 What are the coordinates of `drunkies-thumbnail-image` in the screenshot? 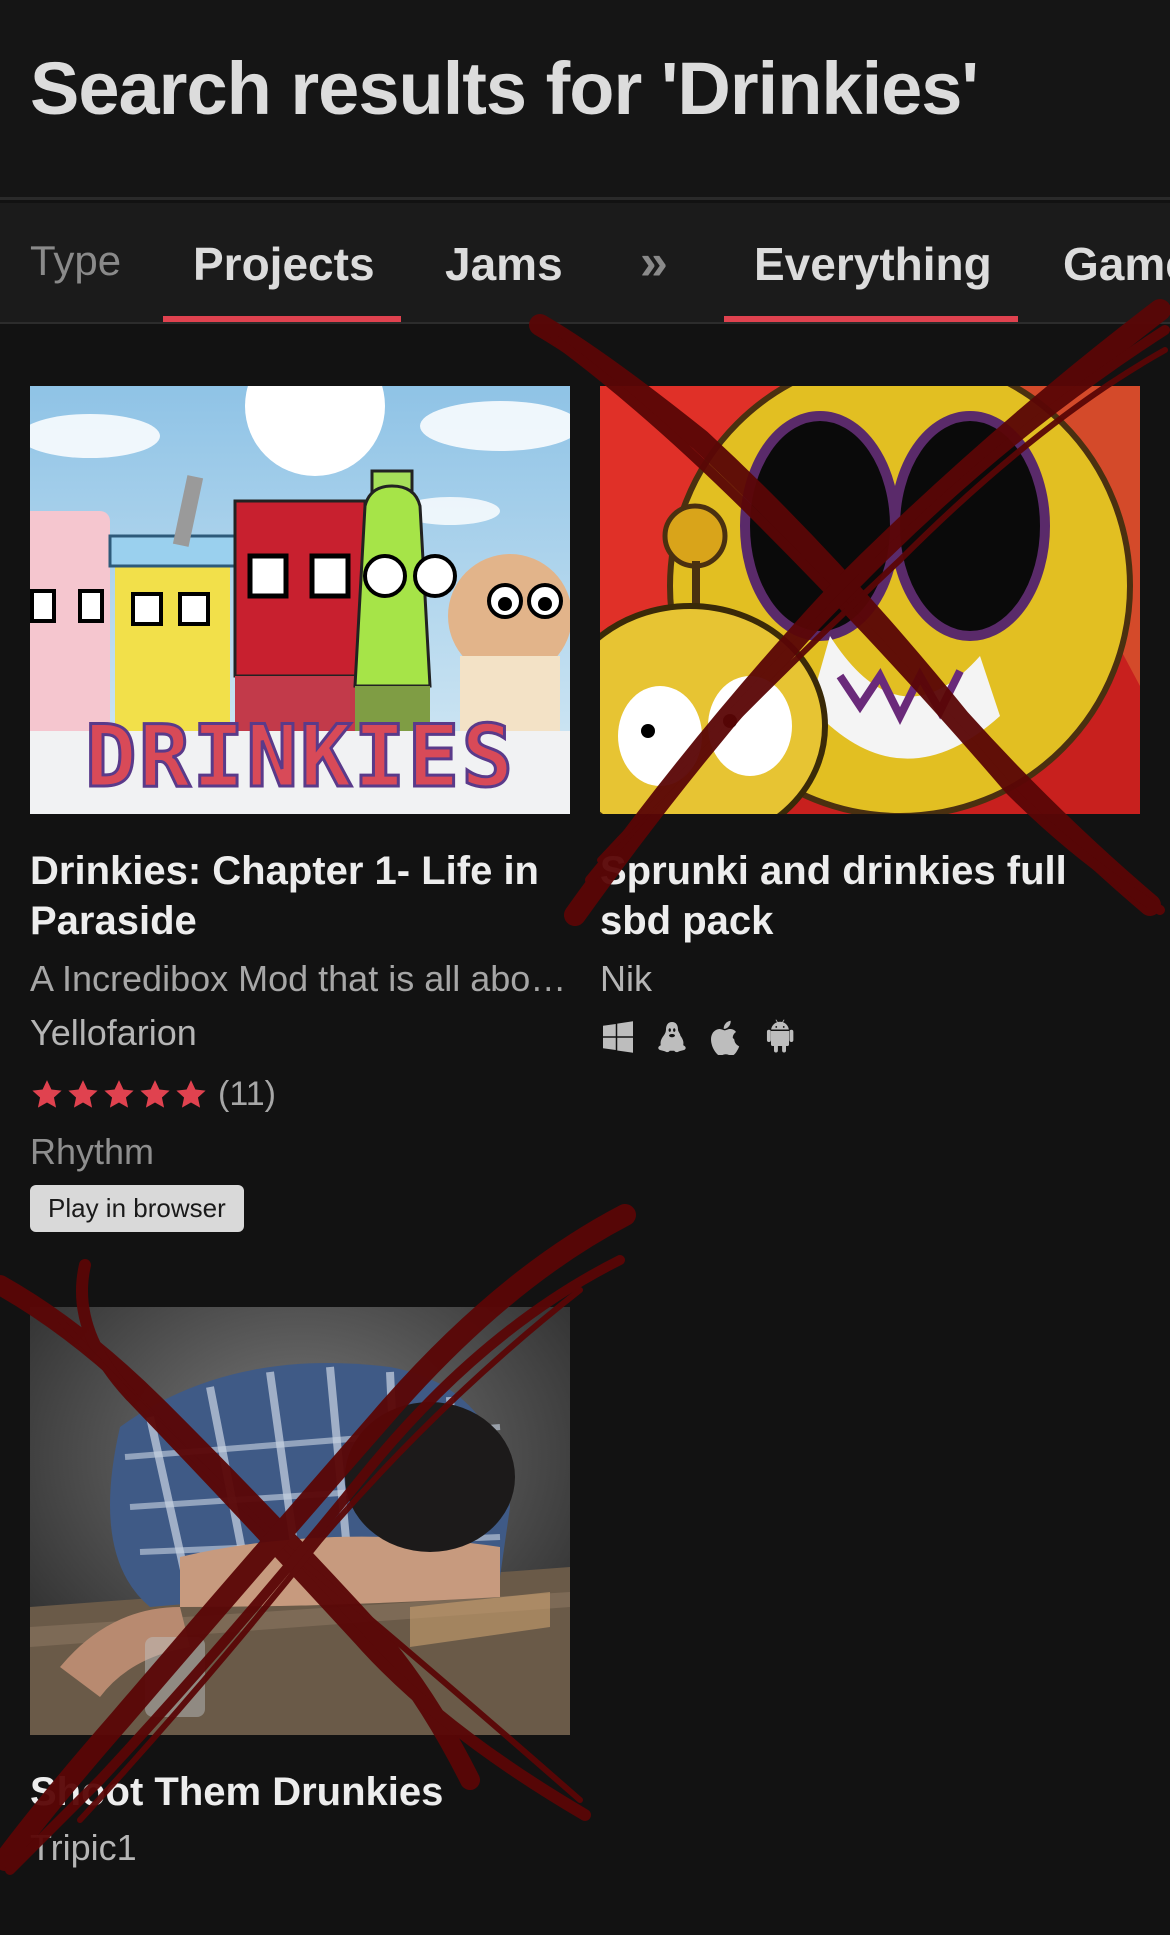 It's located at (300, 1521).